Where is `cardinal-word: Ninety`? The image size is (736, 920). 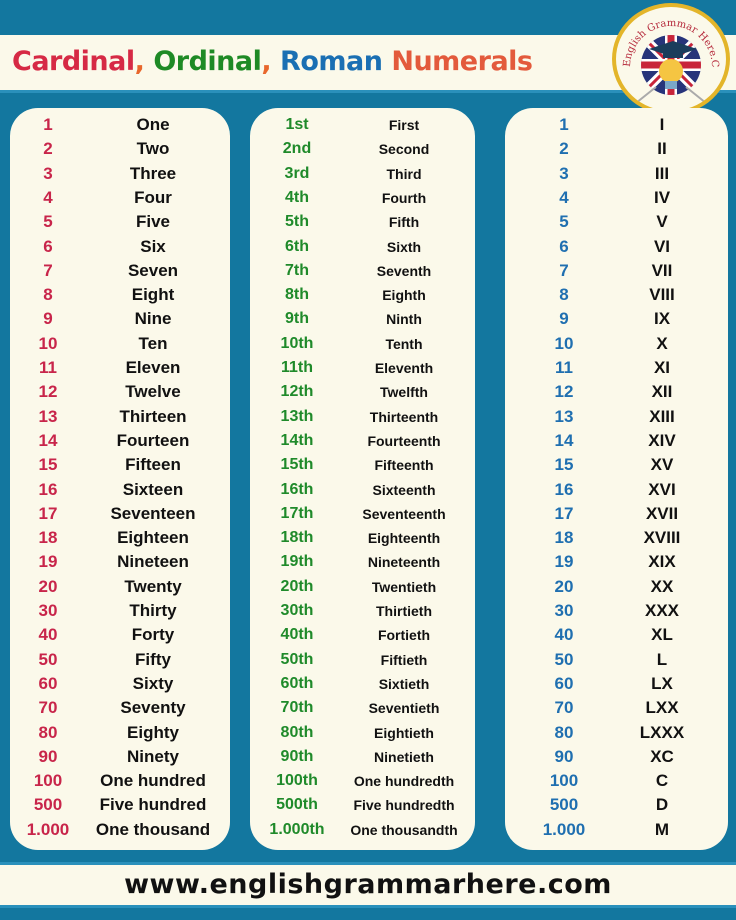
cardinal-word: Ninety is located at coordinates (153, 756).